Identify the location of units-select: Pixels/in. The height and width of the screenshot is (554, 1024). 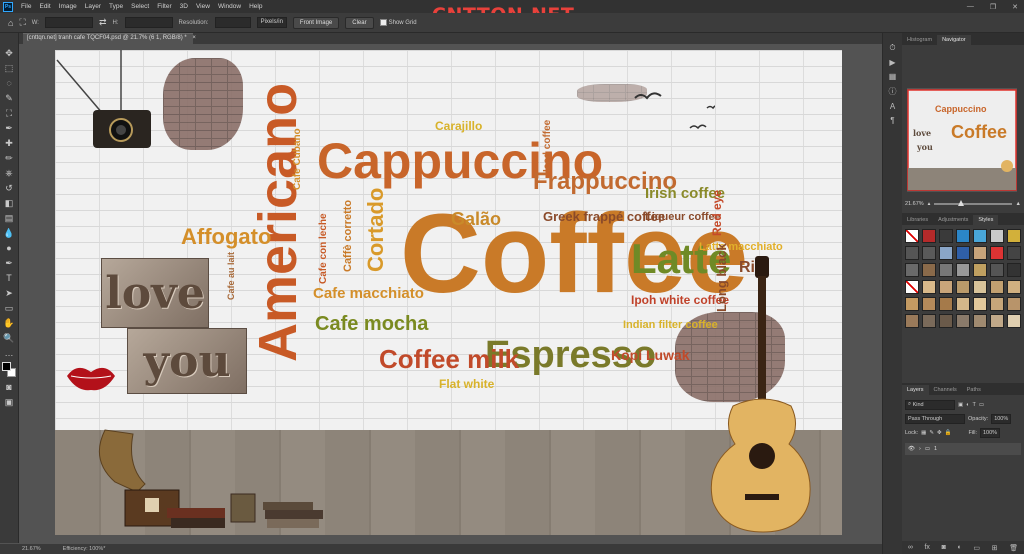
(271, 22).